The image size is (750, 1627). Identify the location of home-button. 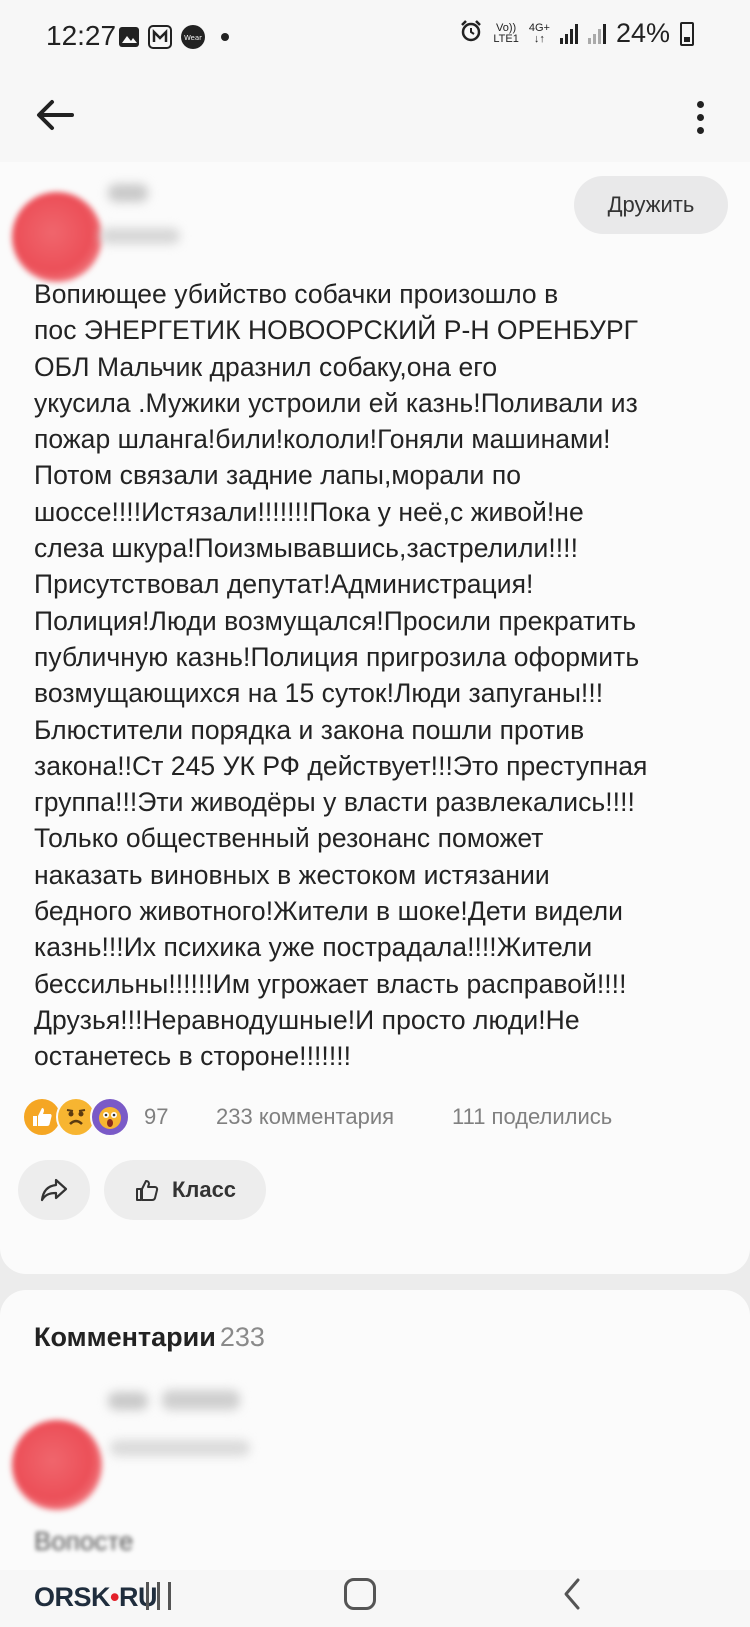
(360, 1594).